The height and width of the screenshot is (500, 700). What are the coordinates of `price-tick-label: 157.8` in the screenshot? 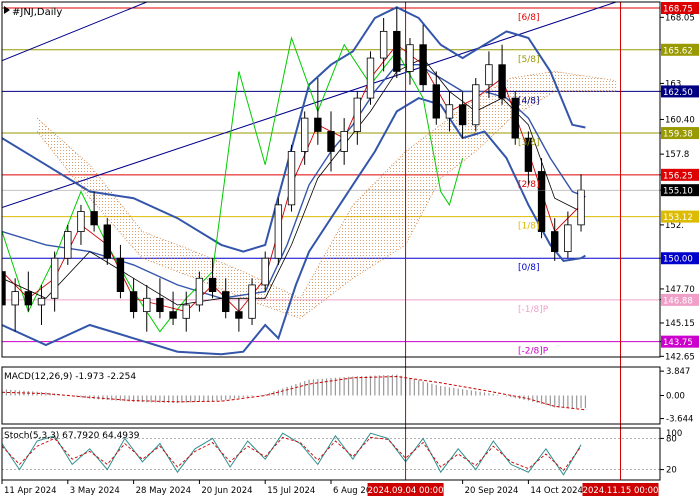 It's located at (677, 155).